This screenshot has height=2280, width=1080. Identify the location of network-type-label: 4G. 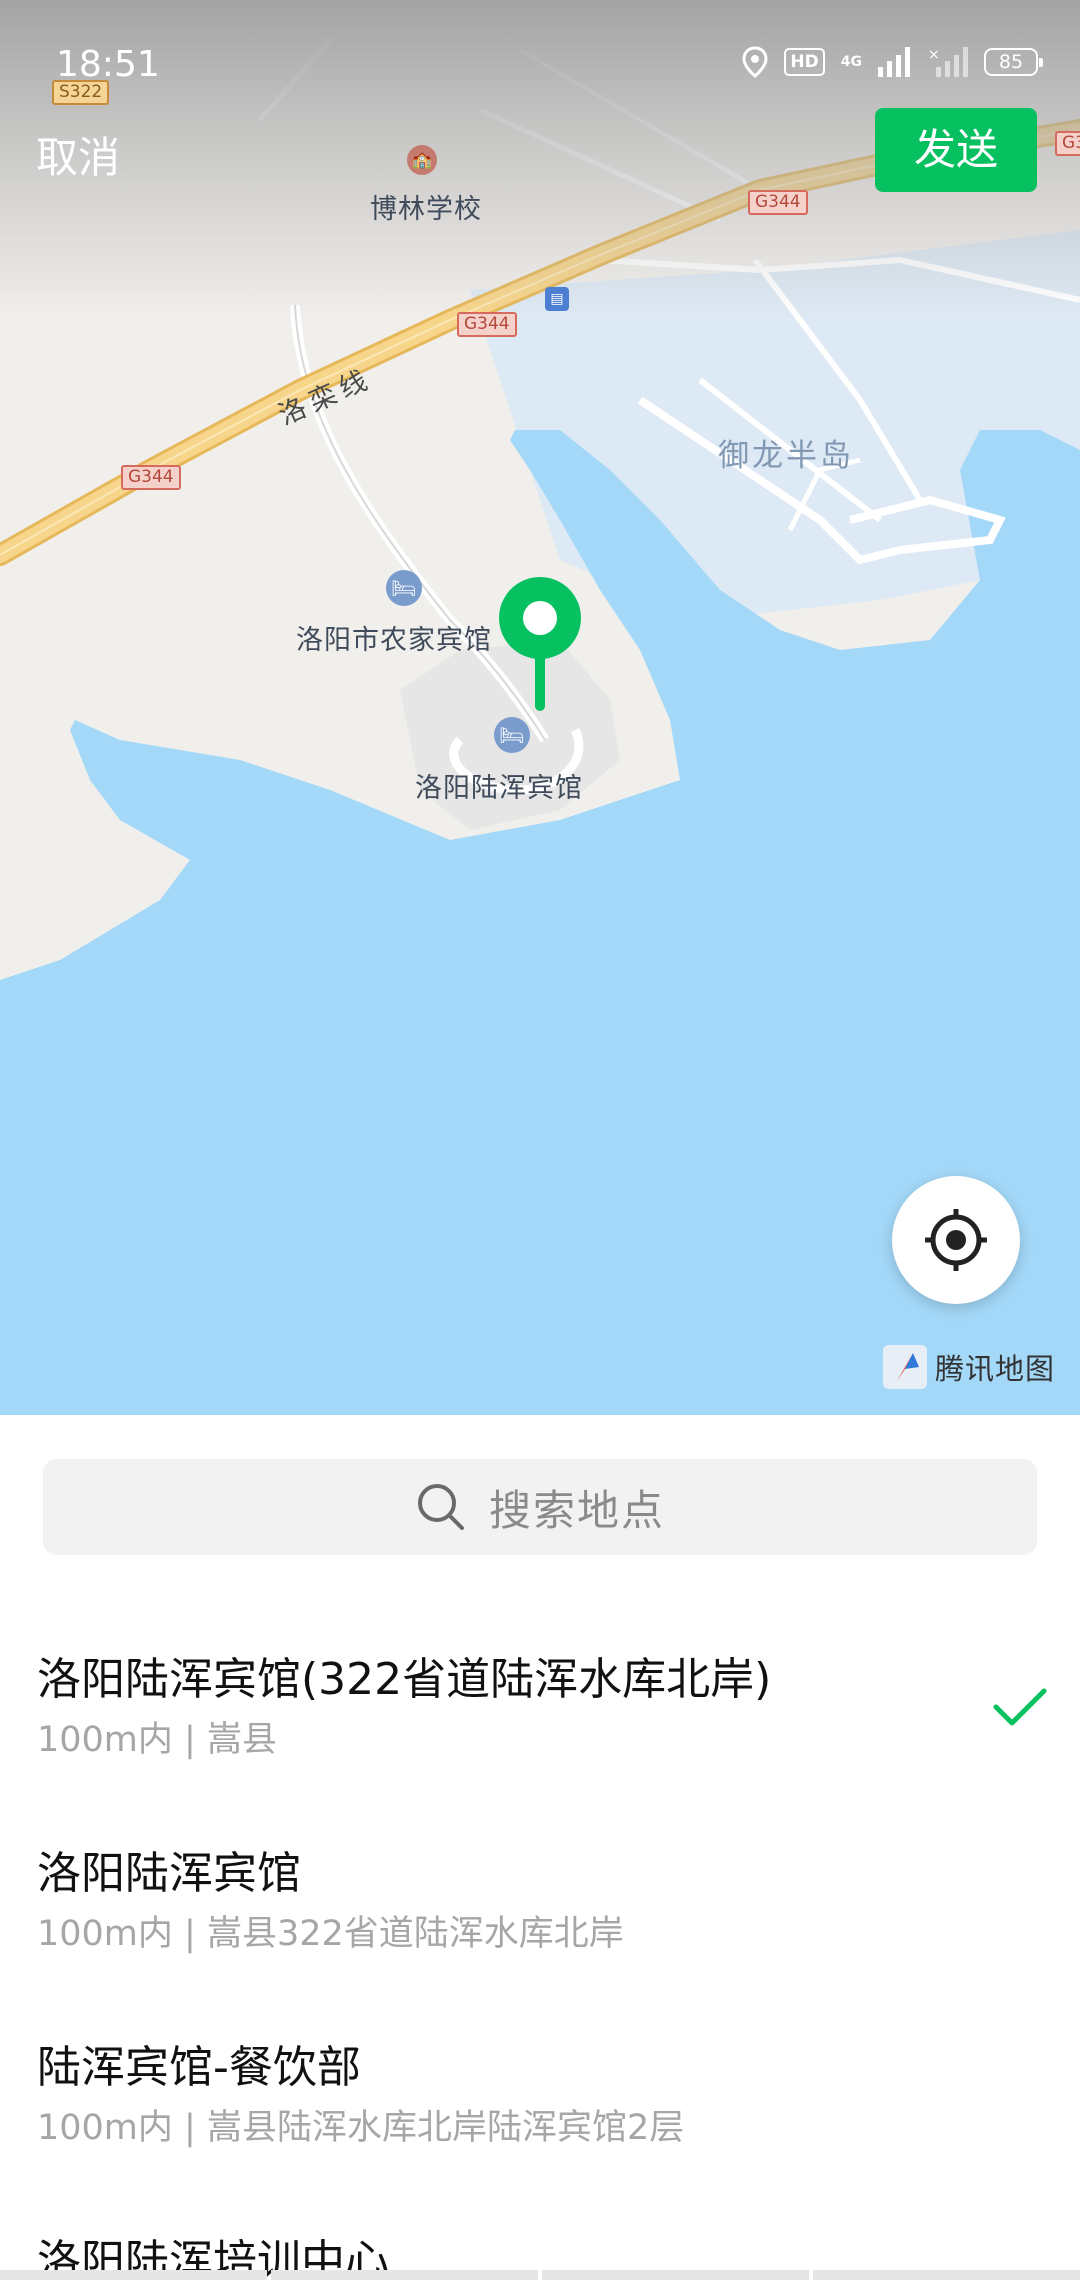
(851, 62).